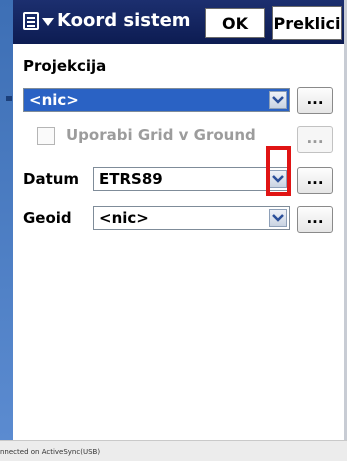 This screenshot has height=461, width=347. What do you see at coordinates (9, 98) in the screenshot?
I see `desktop-side-mark` at bounding box center [9, 98].